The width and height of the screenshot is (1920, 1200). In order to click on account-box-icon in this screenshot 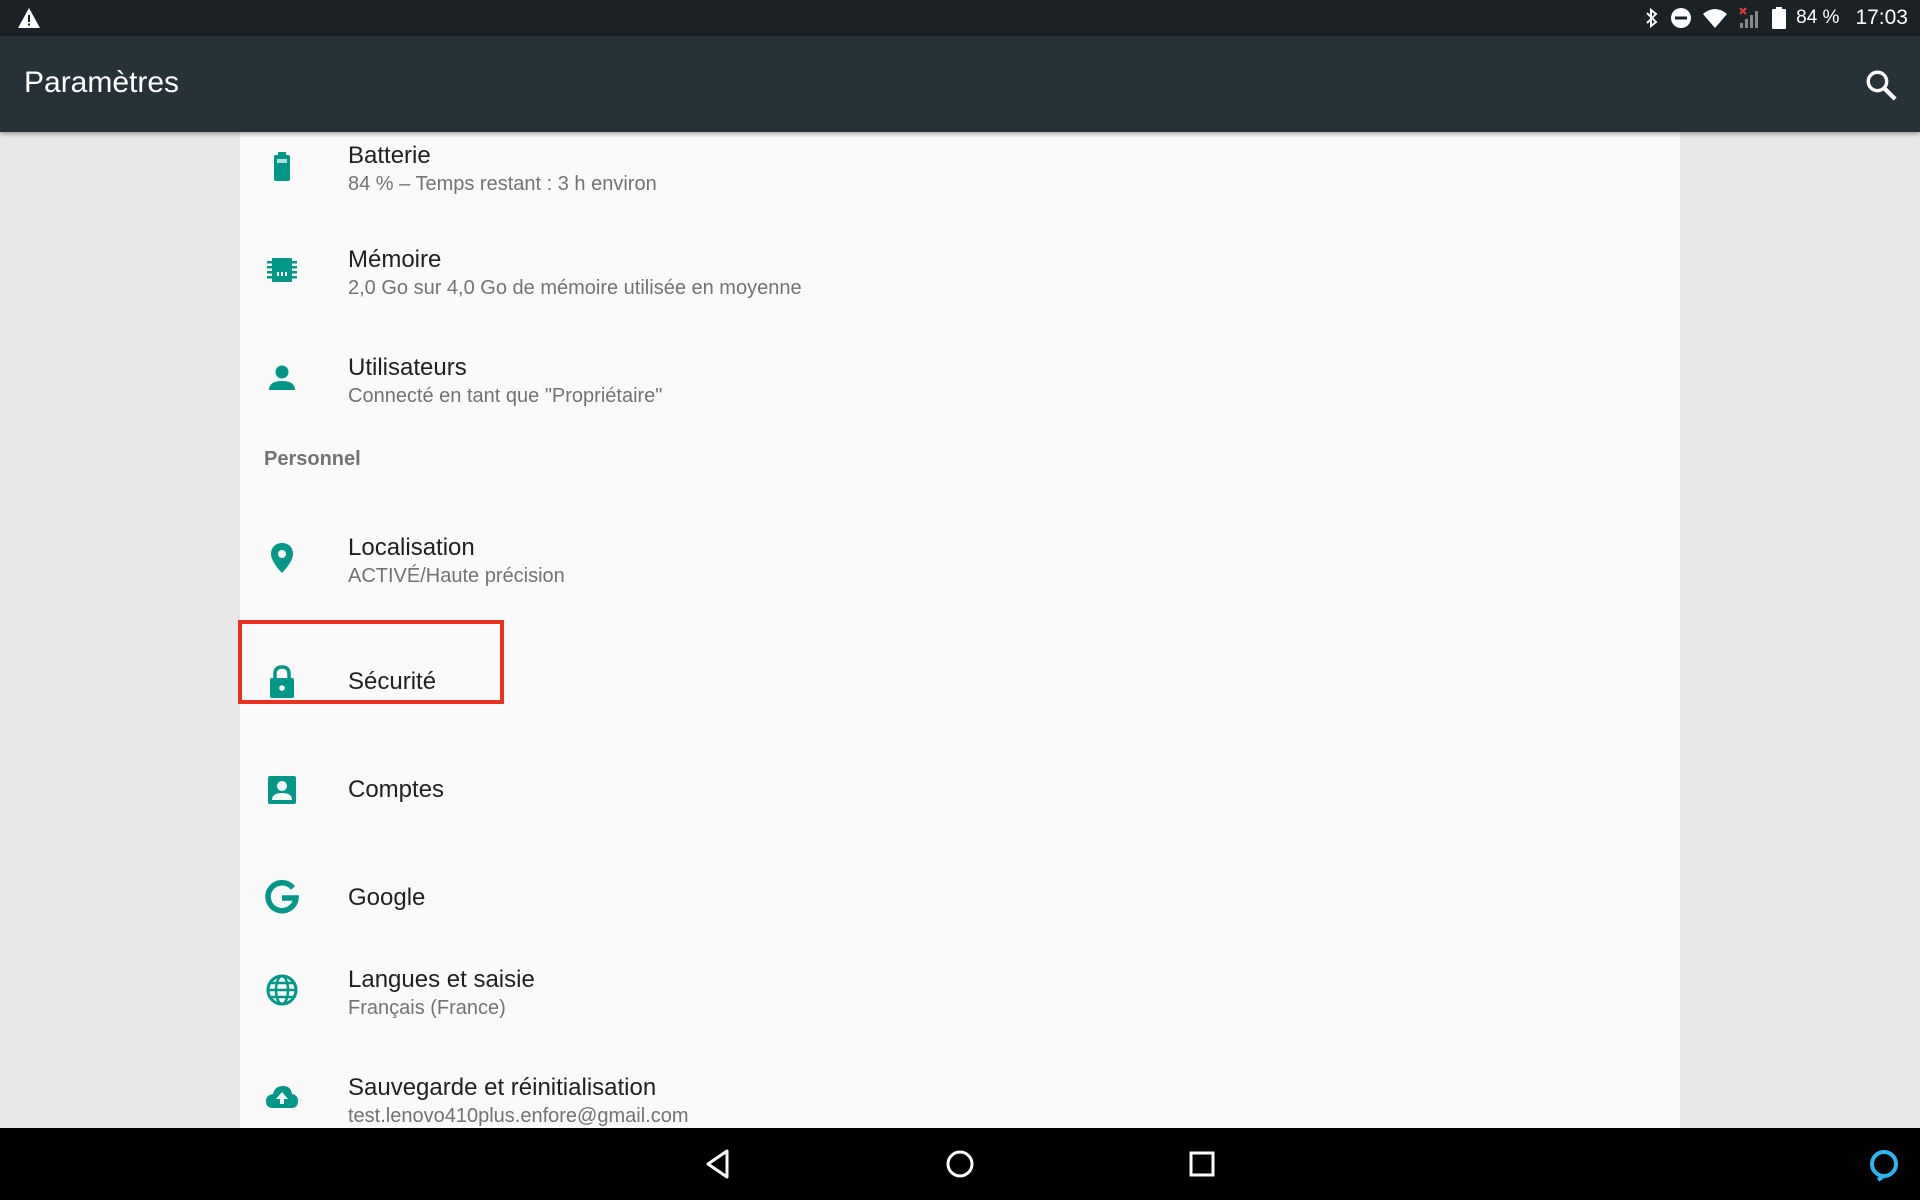, I will do `click(282, 790)`.